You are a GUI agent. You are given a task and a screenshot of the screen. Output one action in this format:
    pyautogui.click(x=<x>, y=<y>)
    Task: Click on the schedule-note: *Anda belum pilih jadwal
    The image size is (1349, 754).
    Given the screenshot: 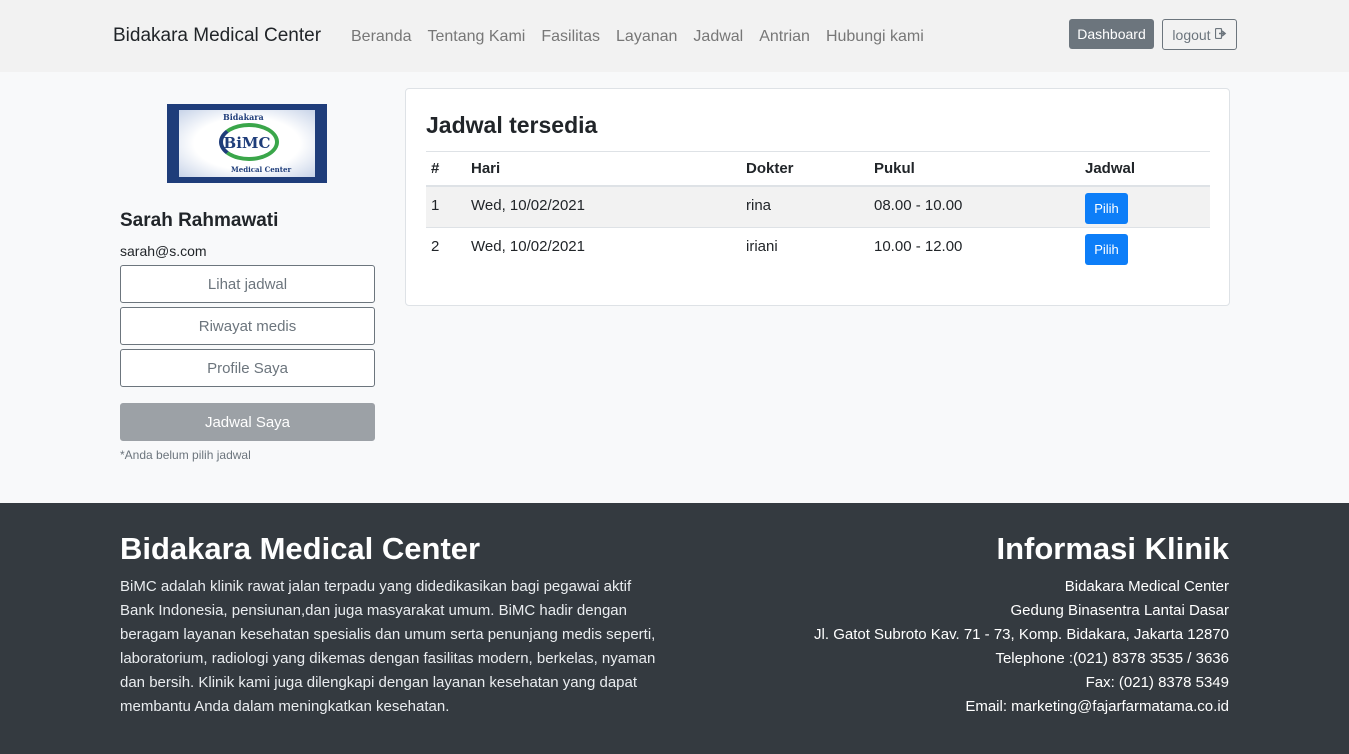 What is the action you would take?
    pyautogui.click(x=185, y=455)
    